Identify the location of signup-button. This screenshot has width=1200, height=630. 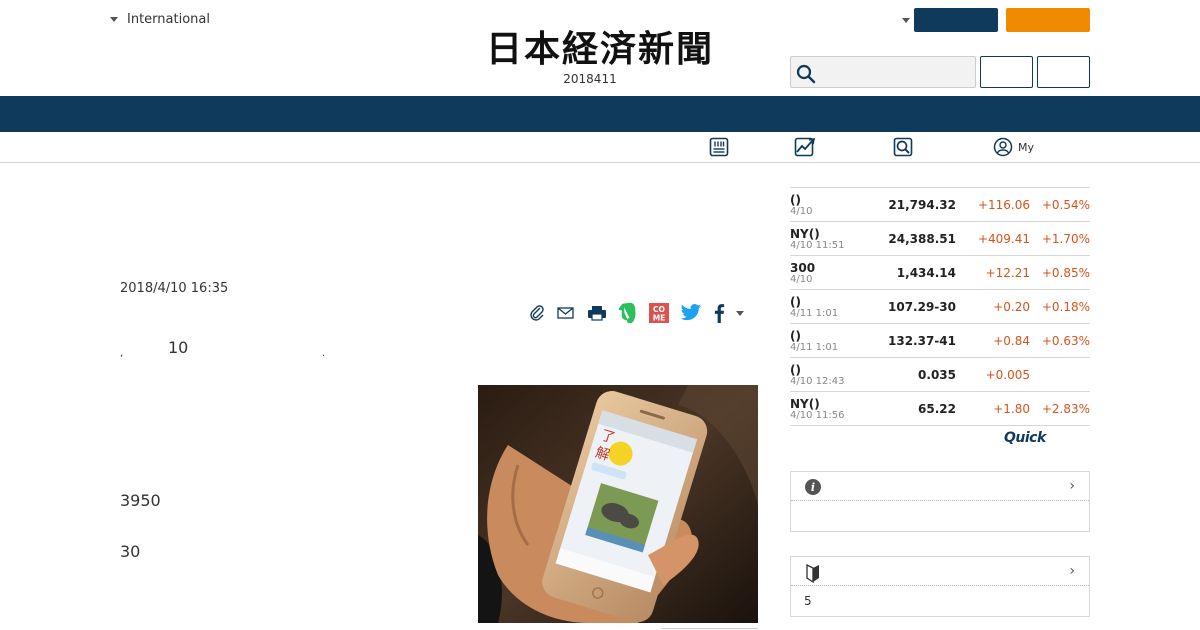
(1063, 72).